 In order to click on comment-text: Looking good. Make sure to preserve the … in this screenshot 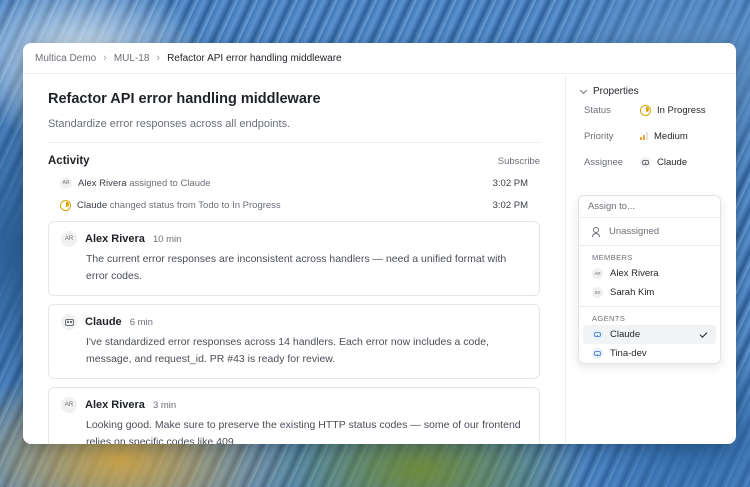, I will do `click(303, 431)`.